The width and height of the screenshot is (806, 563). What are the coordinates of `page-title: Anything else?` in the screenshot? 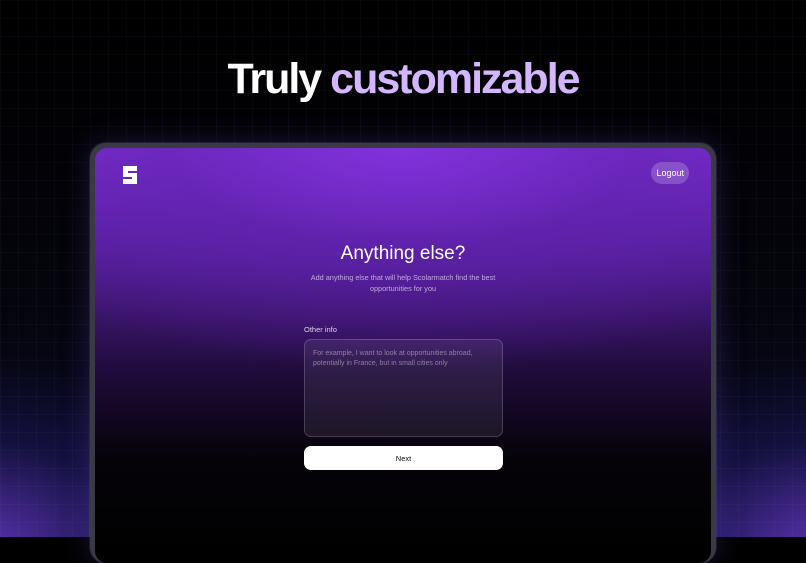 It's located at (403, 253).